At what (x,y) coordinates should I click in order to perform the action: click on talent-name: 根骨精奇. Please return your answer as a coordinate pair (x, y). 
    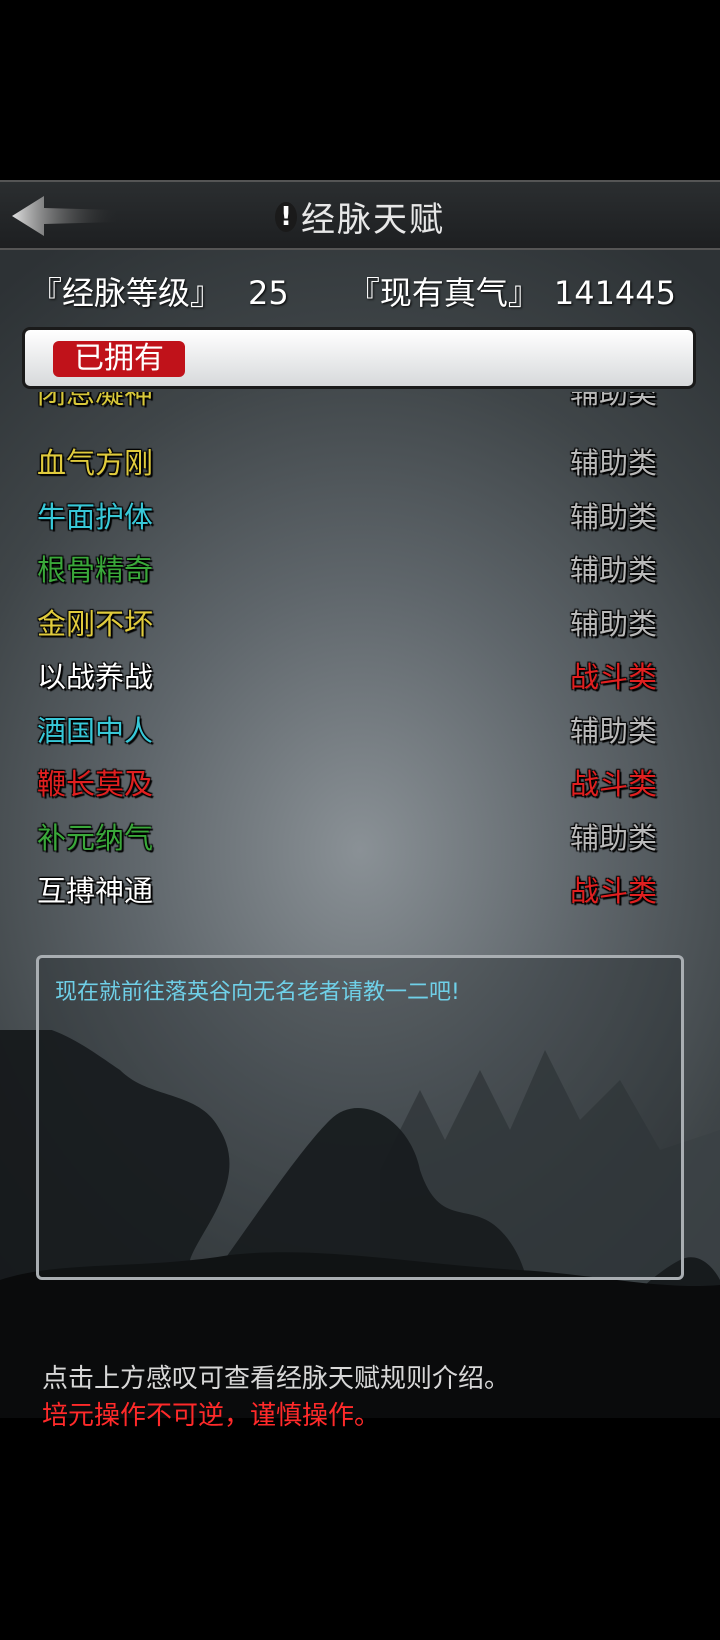
    Looking at the image, I should click on (95, 570).